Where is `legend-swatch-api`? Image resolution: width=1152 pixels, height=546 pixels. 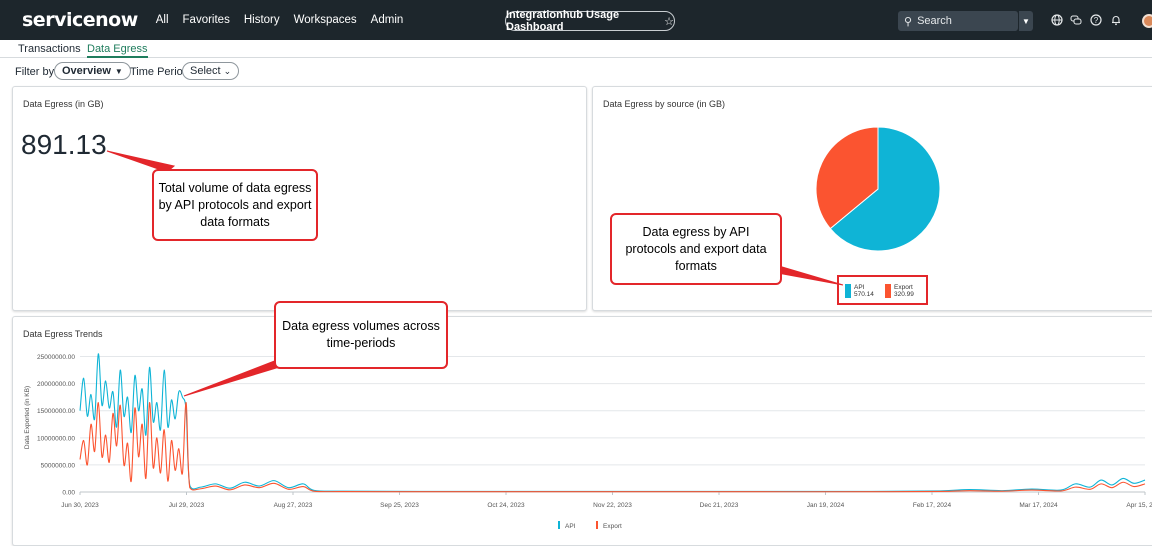 legend-swatch-api is located at coordinates (848, 291).